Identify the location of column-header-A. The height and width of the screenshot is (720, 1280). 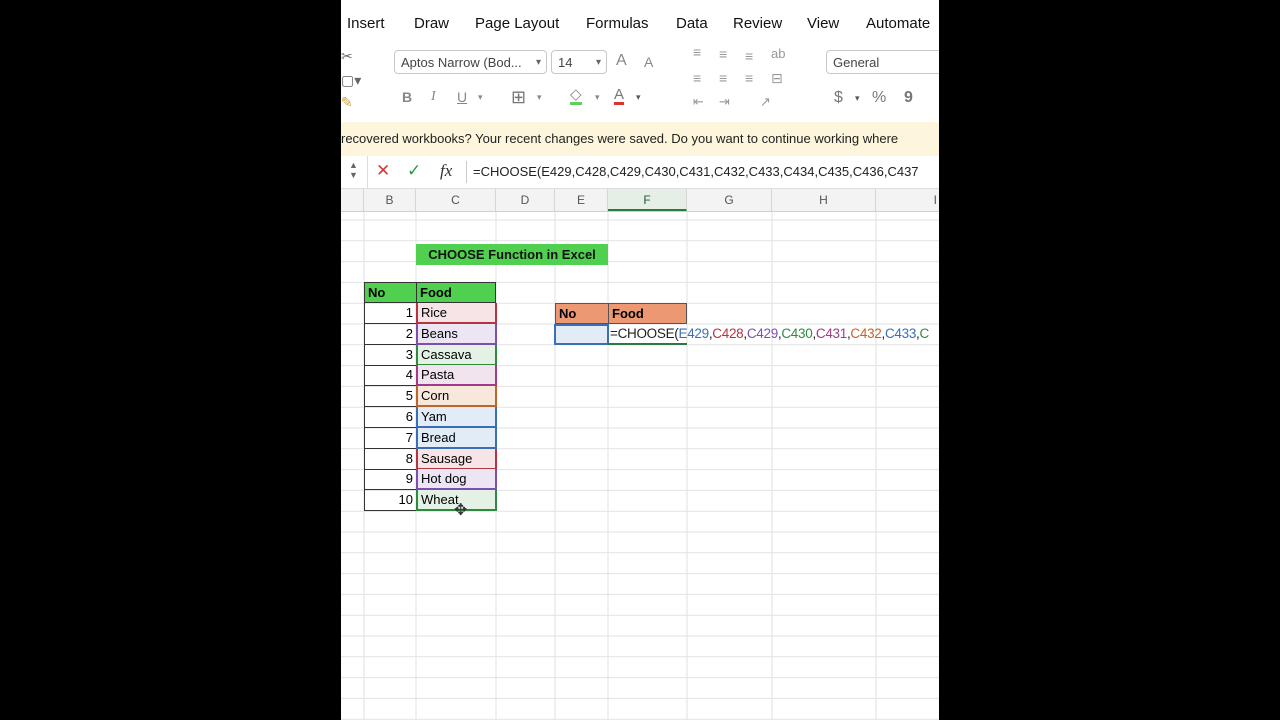
(352, 200).